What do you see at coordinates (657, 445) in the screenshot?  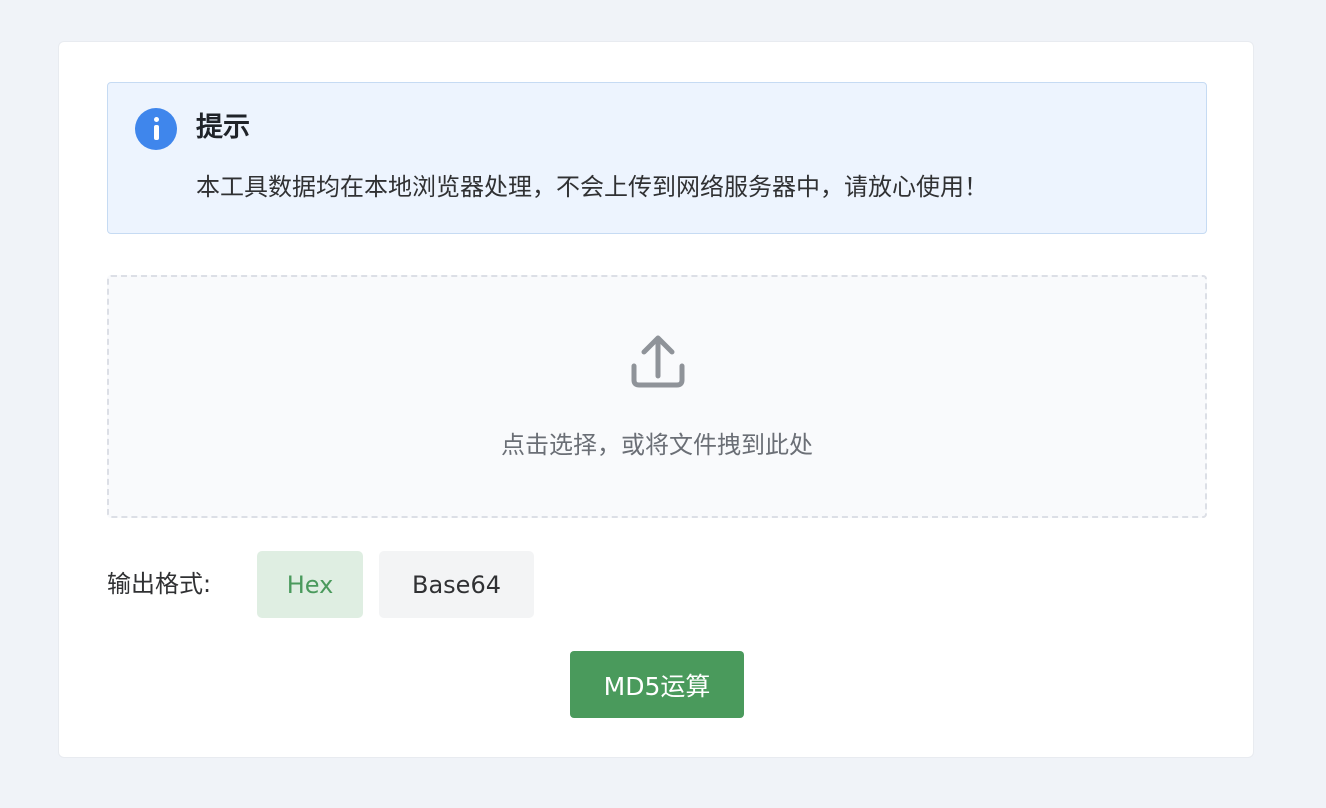 I see `upload-hint: 点击选择，或将文件拽到此处` at bounding box center [657, 445].